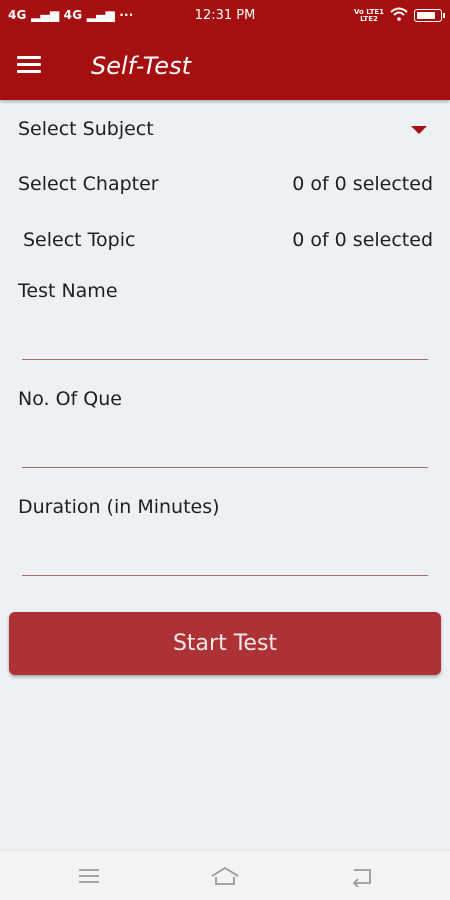 Image resolution: width=450 pixels, height=900 pixels. Describe the element at coordinates (70, 399) in the screenshot. I see `no-of-que-label: No. Of Que` at that location.